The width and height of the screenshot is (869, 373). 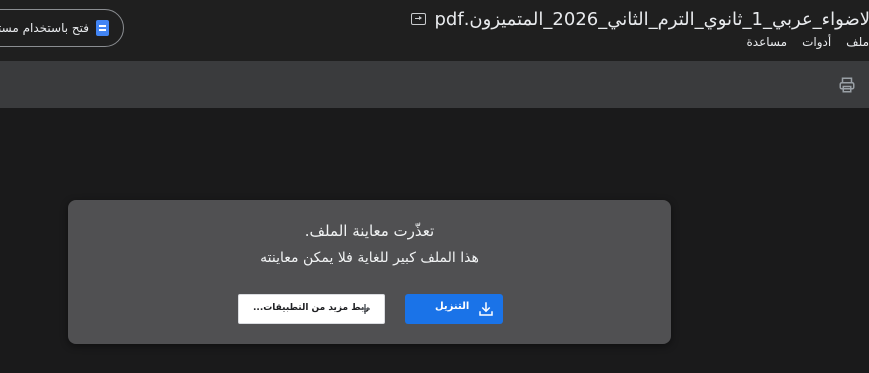 I want to click on open-with-docs-button: فتح باستخدام مستندات Google, so click(x=62, y=28).